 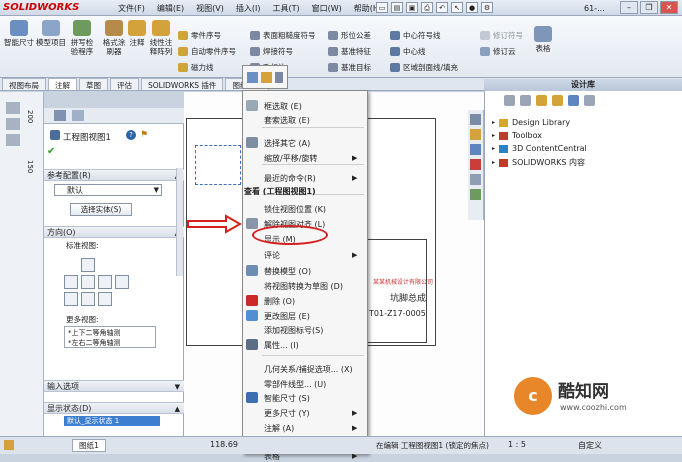 I want to click on feature-tree-icon, so click(x=13, y=108).